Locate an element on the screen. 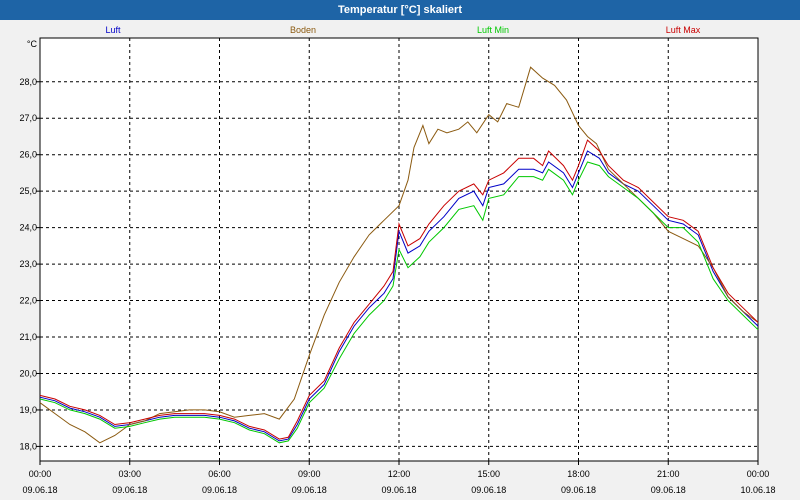 The width and height of the screenshot is (800, 500). y-tick-label: 22,0 is located at coordinates (28, 301).